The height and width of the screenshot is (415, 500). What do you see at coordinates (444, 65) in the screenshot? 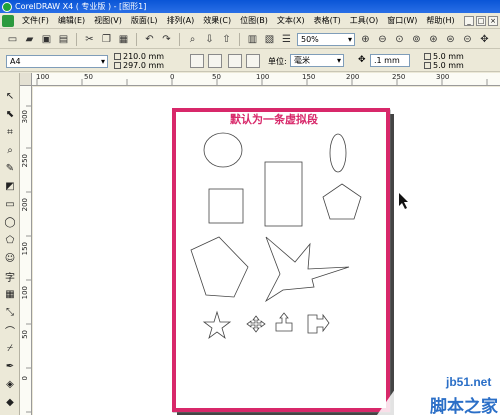
I see `duplicate-y-field: 5.0 mm` at bounding box center [444, 65].